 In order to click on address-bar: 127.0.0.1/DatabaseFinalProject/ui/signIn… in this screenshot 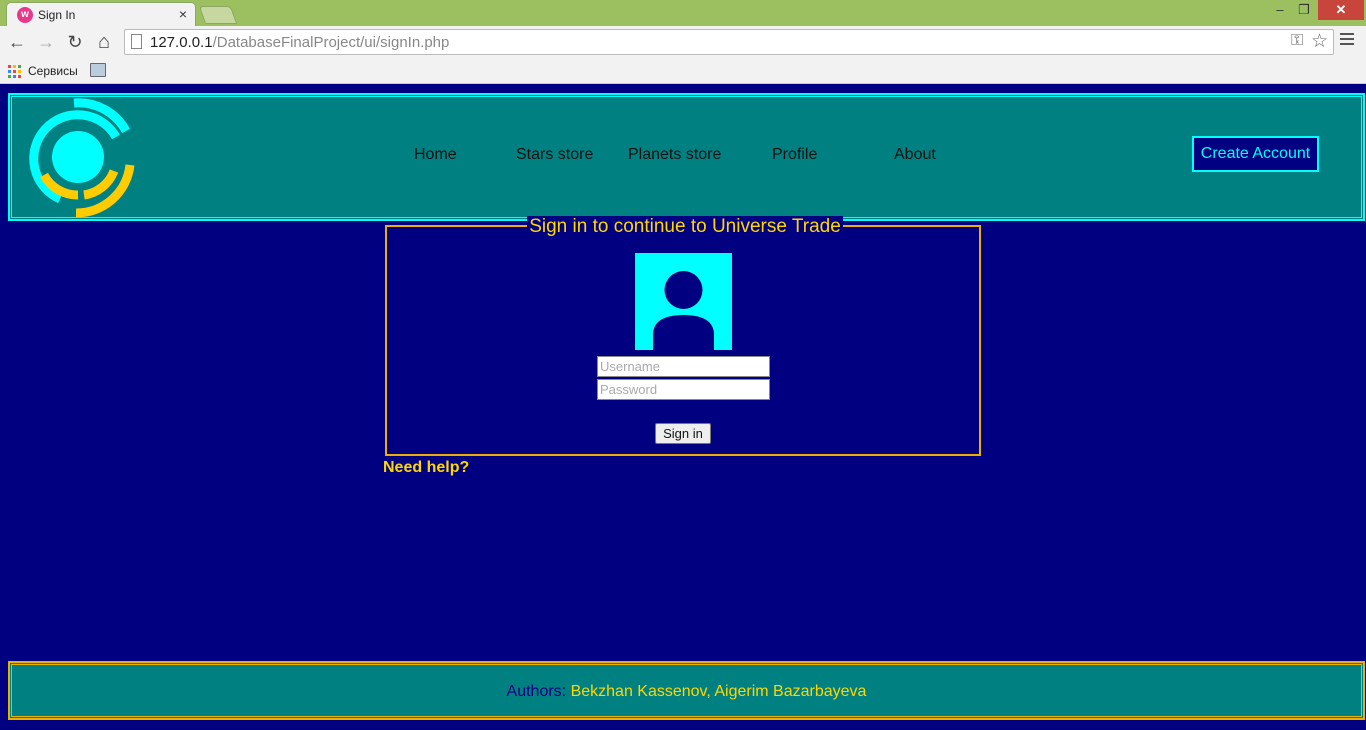, I will do `click(729, 42)`.